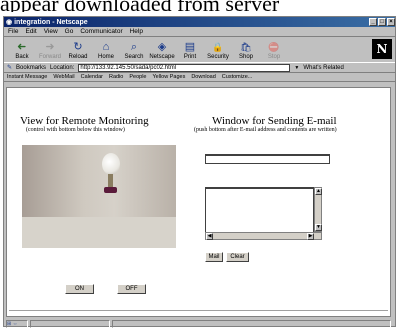 Image resolution: width=396 pixels, height=328 pixels. Describe the element at coordinates (10, 68) in the screenshot. I see `bookmark-icon: ✎` at that location.